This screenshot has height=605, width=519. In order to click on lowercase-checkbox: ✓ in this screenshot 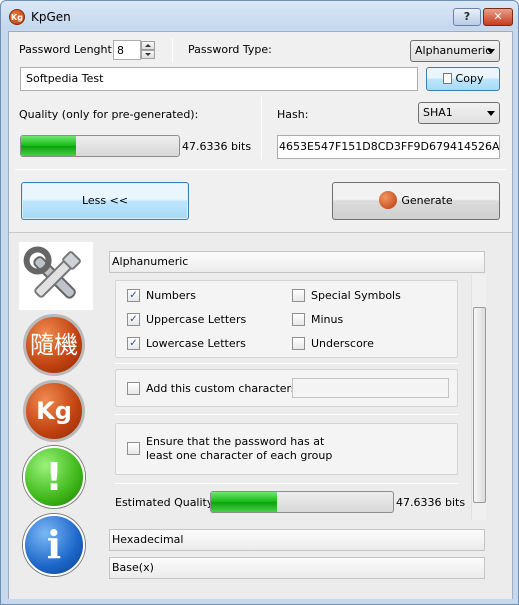, I will do `click(133, 343)`.